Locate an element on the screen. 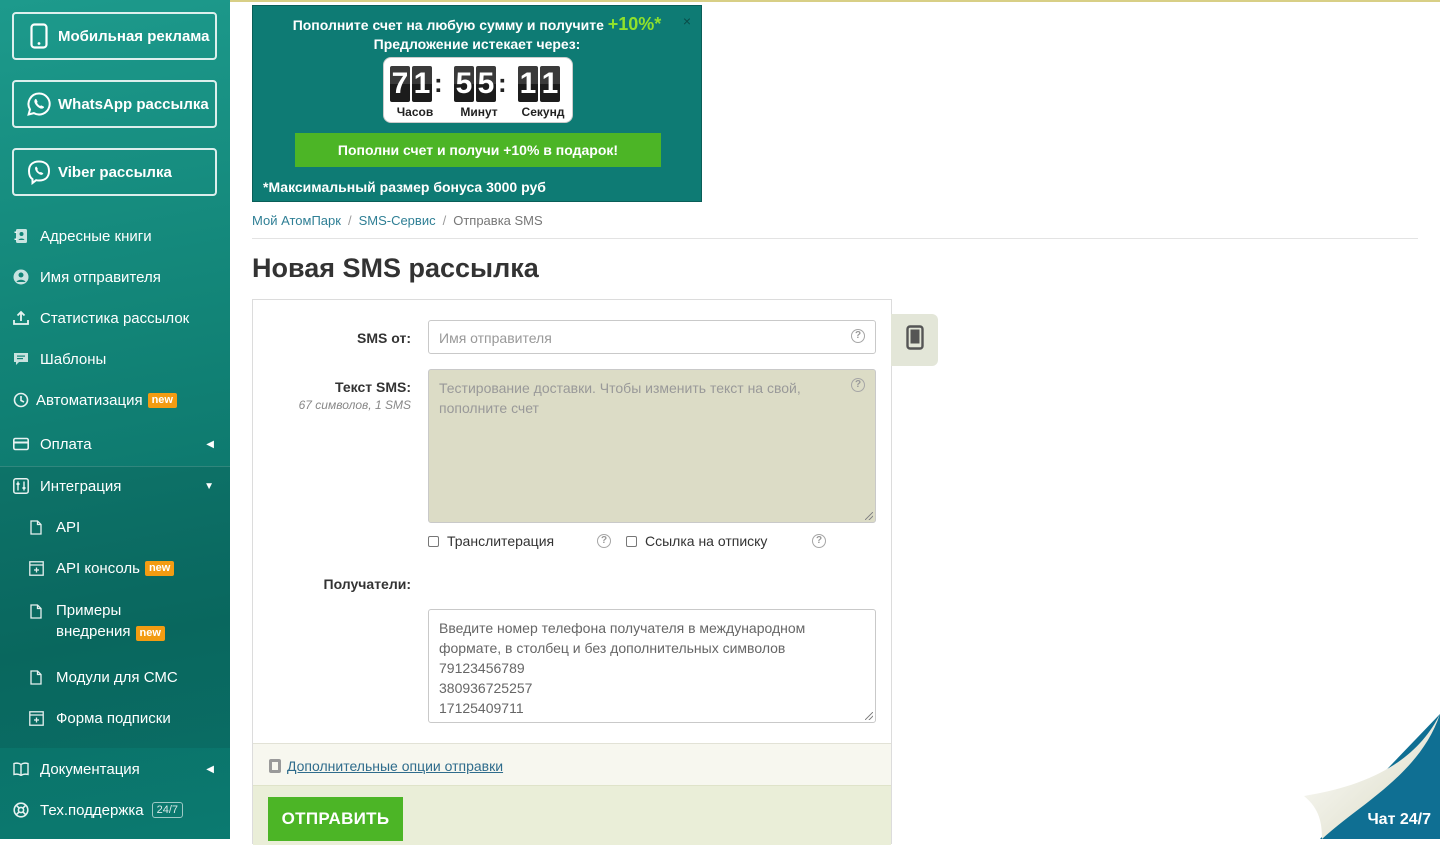 Image resolution: width=1440 pixels, height=845 pixels. sidebar-item-templates: Шаблоны is located at coordinates (115, 359).